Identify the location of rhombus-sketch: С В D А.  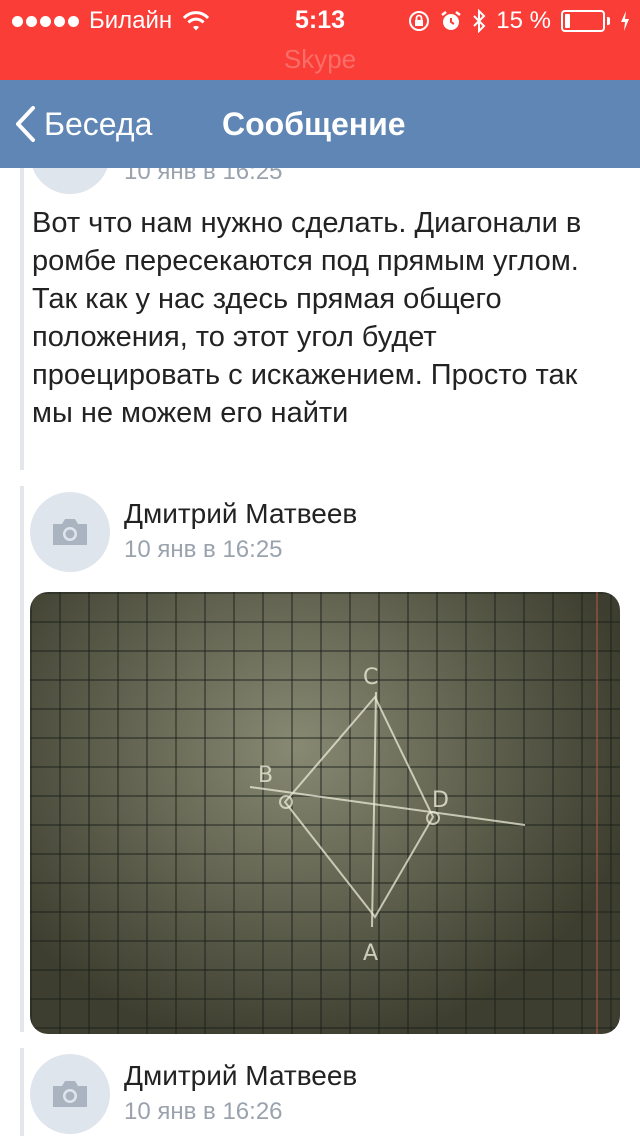
(387, 815).